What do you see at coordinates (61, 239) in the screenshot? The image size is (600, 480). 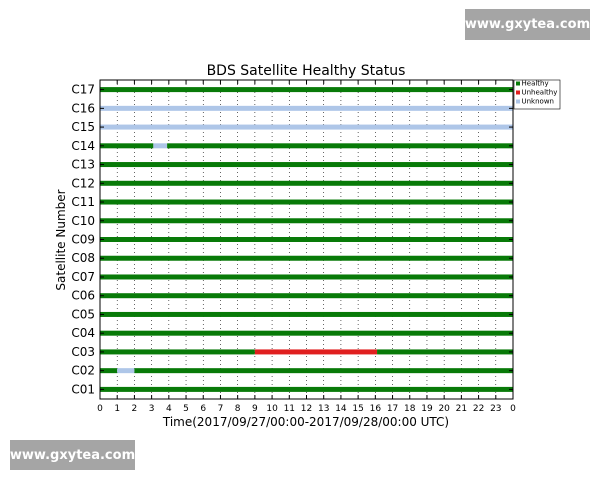 I see `y-axis-label: Satellite Number` at bounding box center [61, 239].